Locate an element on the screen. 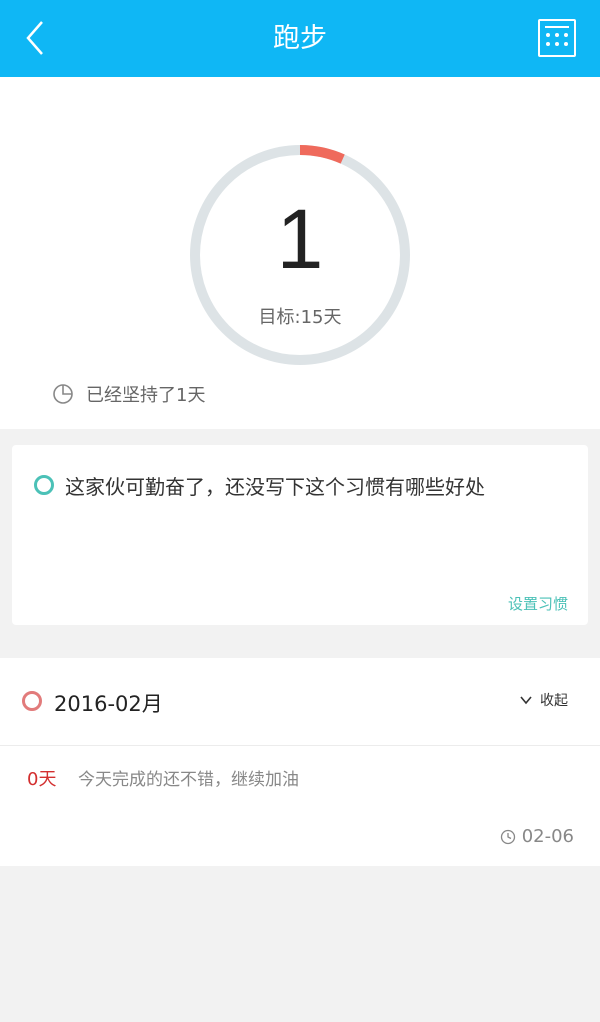  app-header: 跑步 is located at coordinates (300, 38).